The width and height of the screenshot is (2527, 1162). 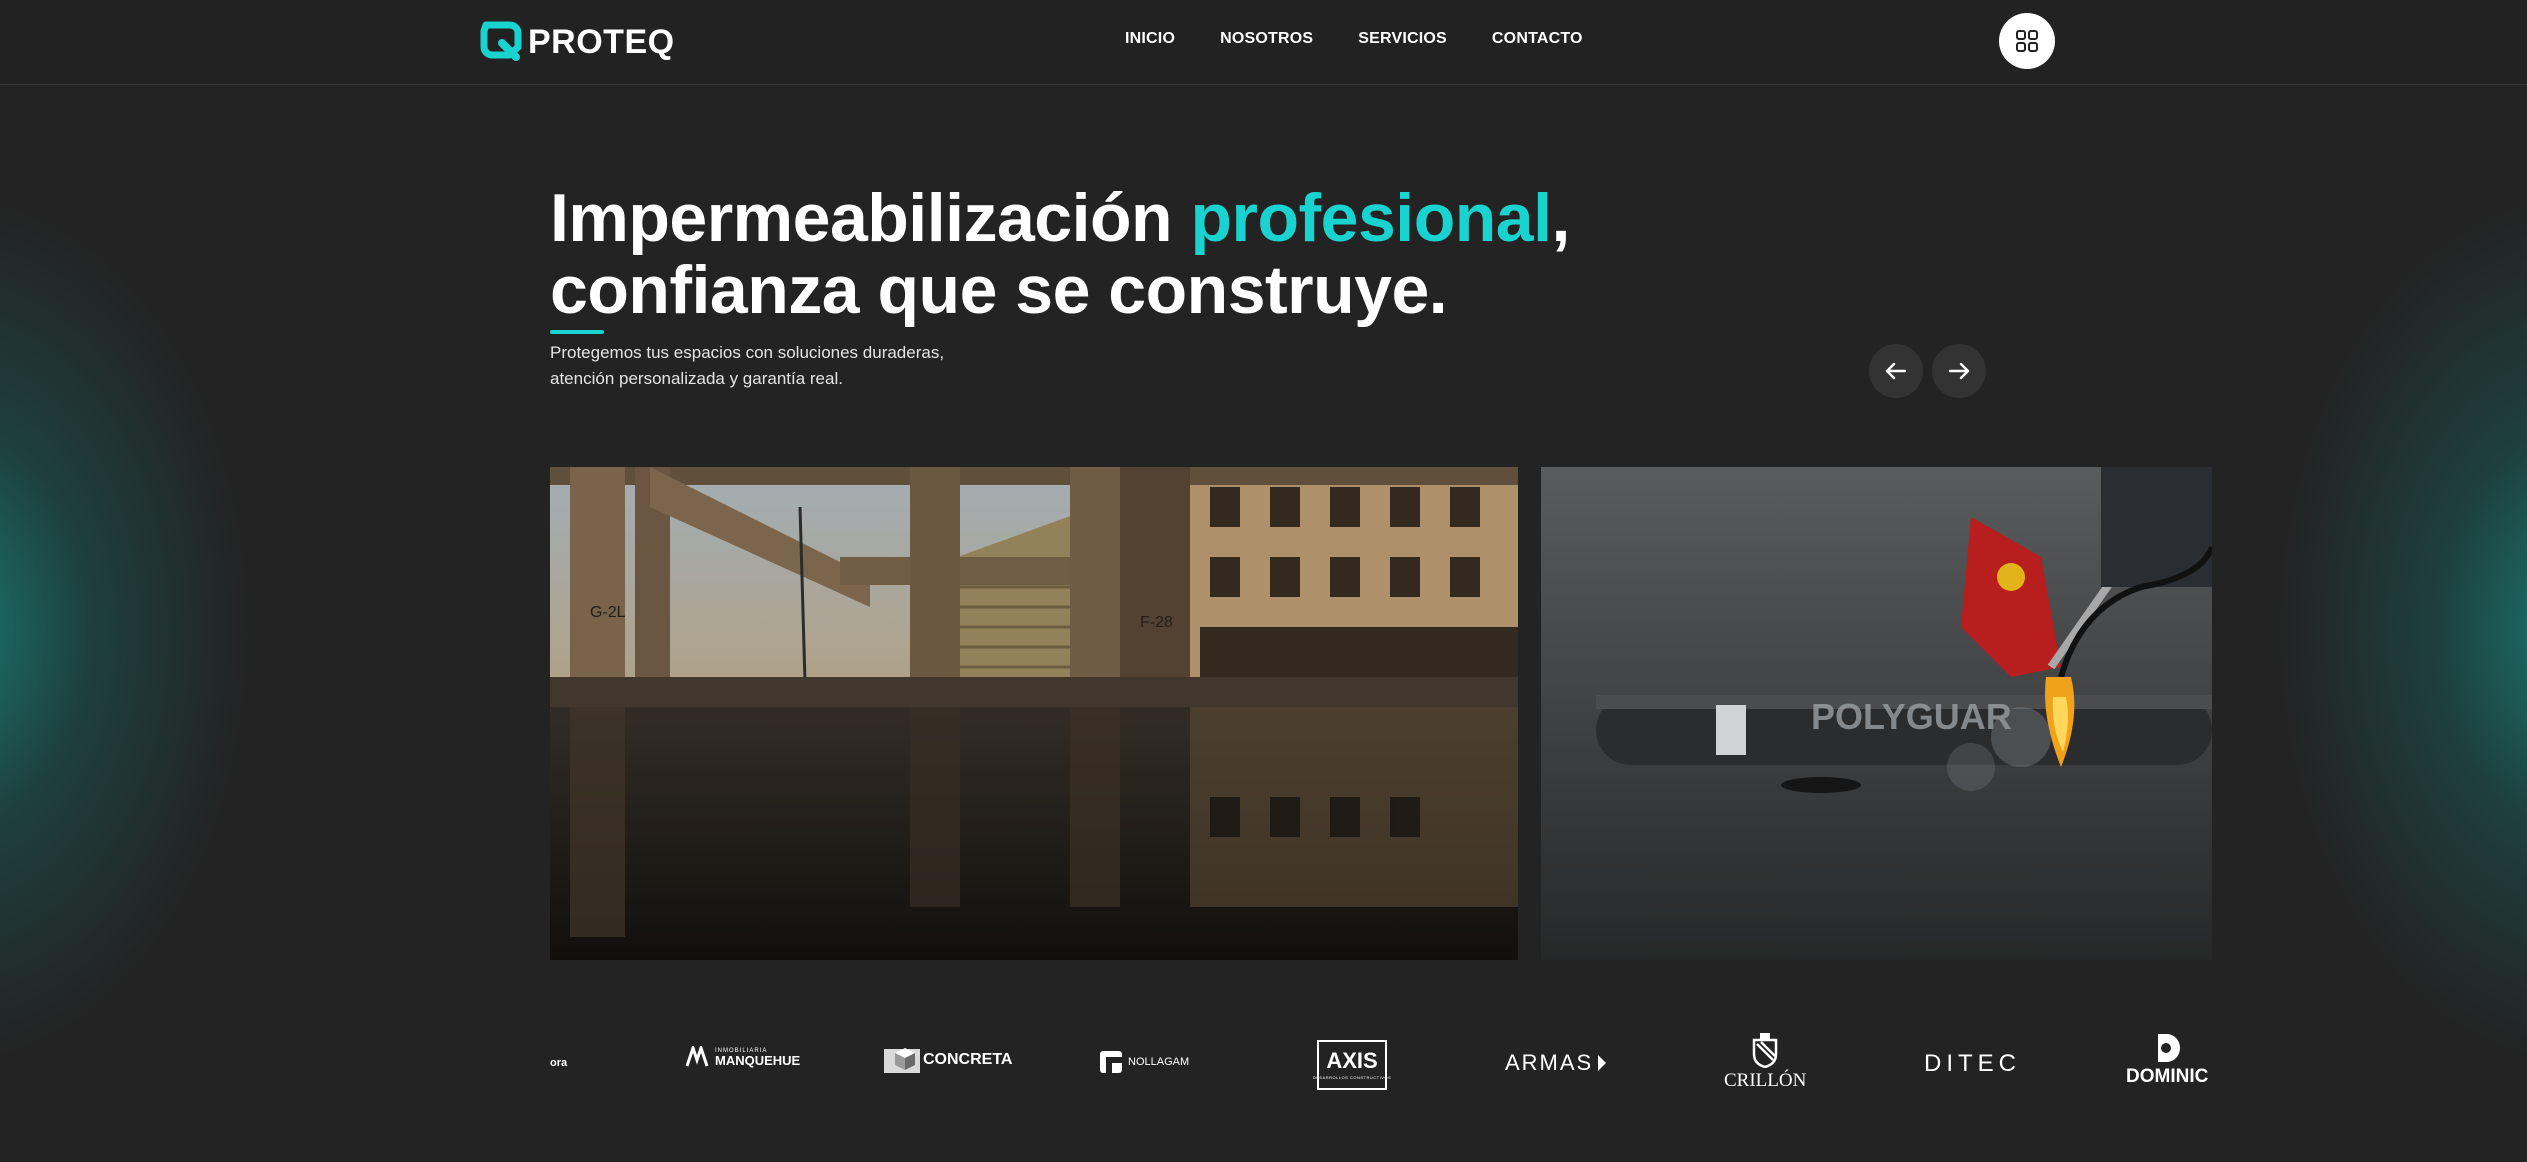 I want to click on client-logo-manquehue: INMOBILIARIA MANQUEHUE, so click(x=742, y=1057).